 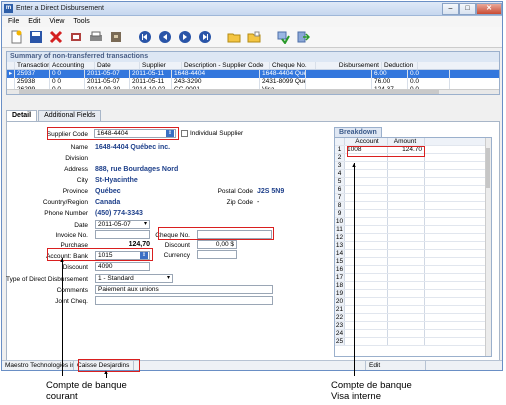 I want to click on breakdown-row: 7, so click(x=413, y=198).